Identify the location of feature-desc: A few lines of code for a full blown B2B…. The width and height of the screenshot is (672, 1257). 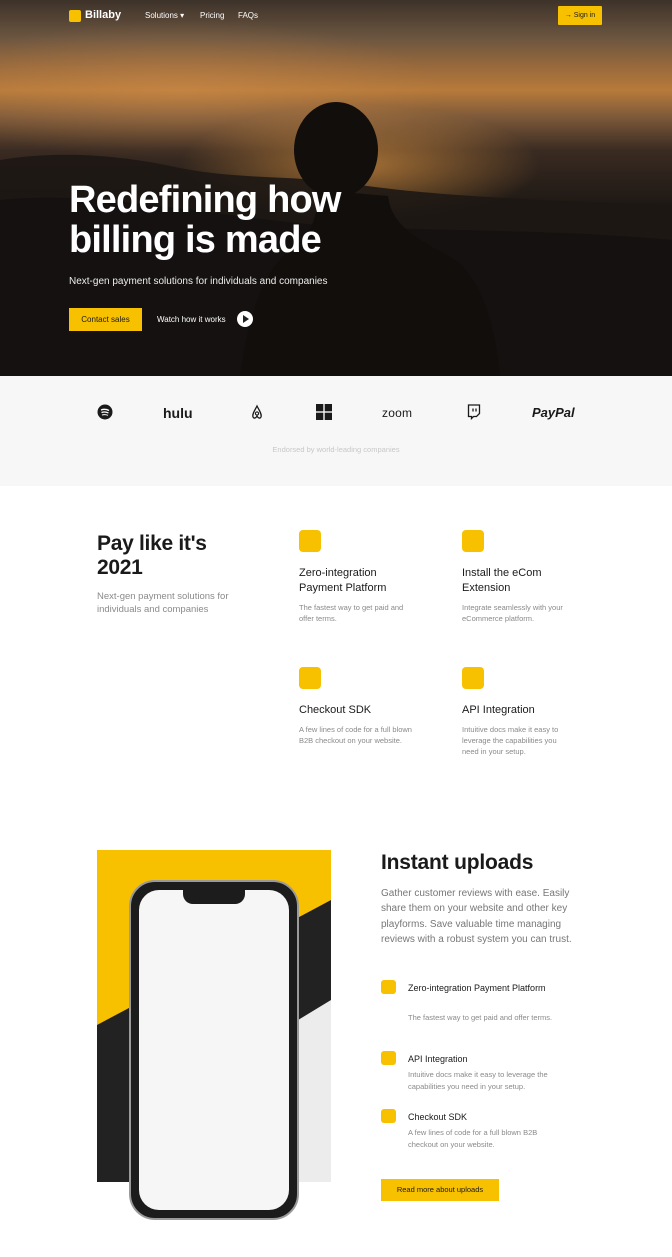
(355, 735).